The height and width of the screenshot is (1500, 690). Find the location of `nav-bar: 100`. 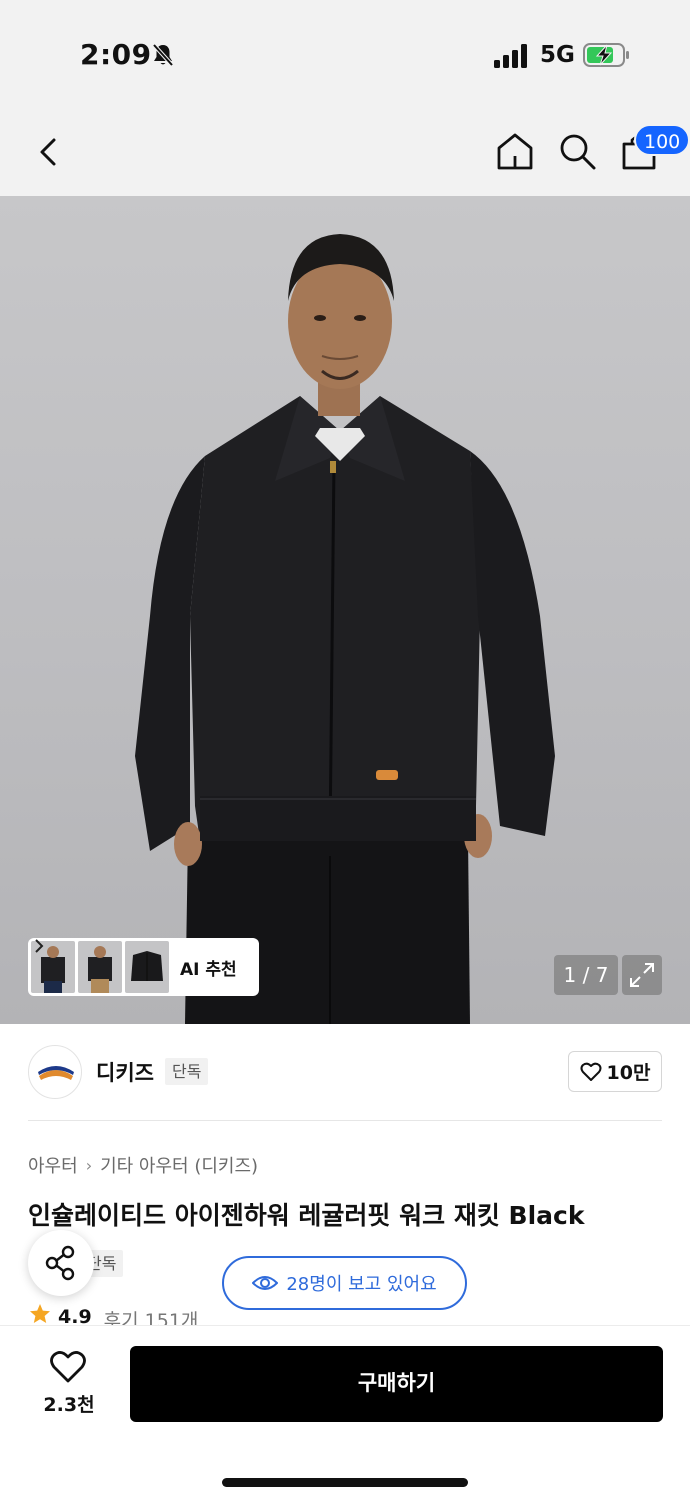

nav-bar: 100 is located at coordinates (345, 153).